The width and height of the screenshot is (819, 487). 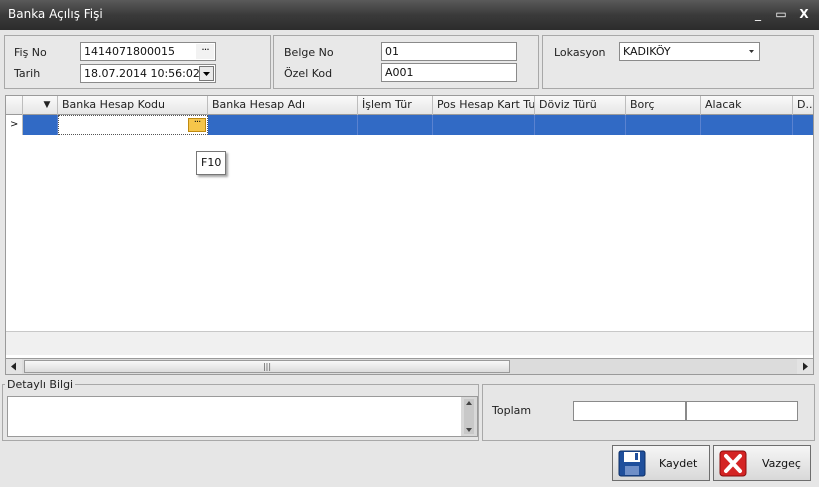 I want to click on detail-legend: Detaylı Bilgi, so click(x=40, y=384).